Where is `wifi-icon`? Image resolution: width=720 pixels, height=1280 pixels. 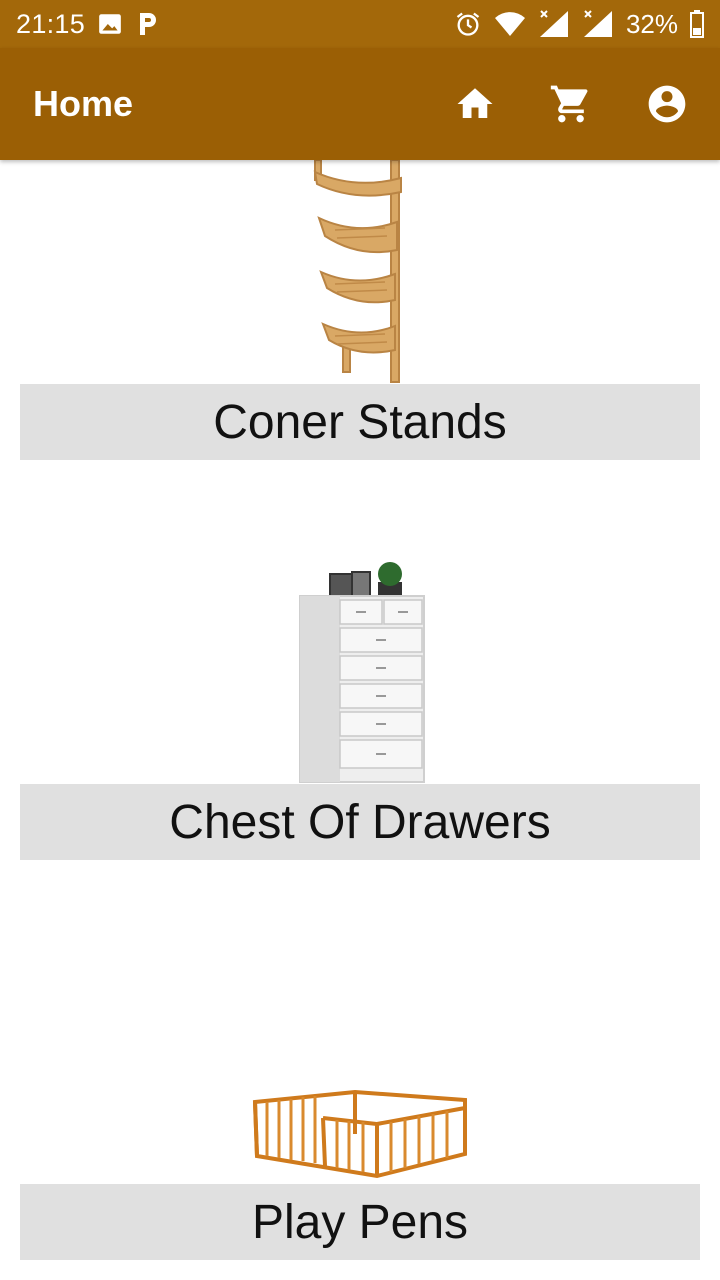
wifi-icon is located at coordinates (510, 24).